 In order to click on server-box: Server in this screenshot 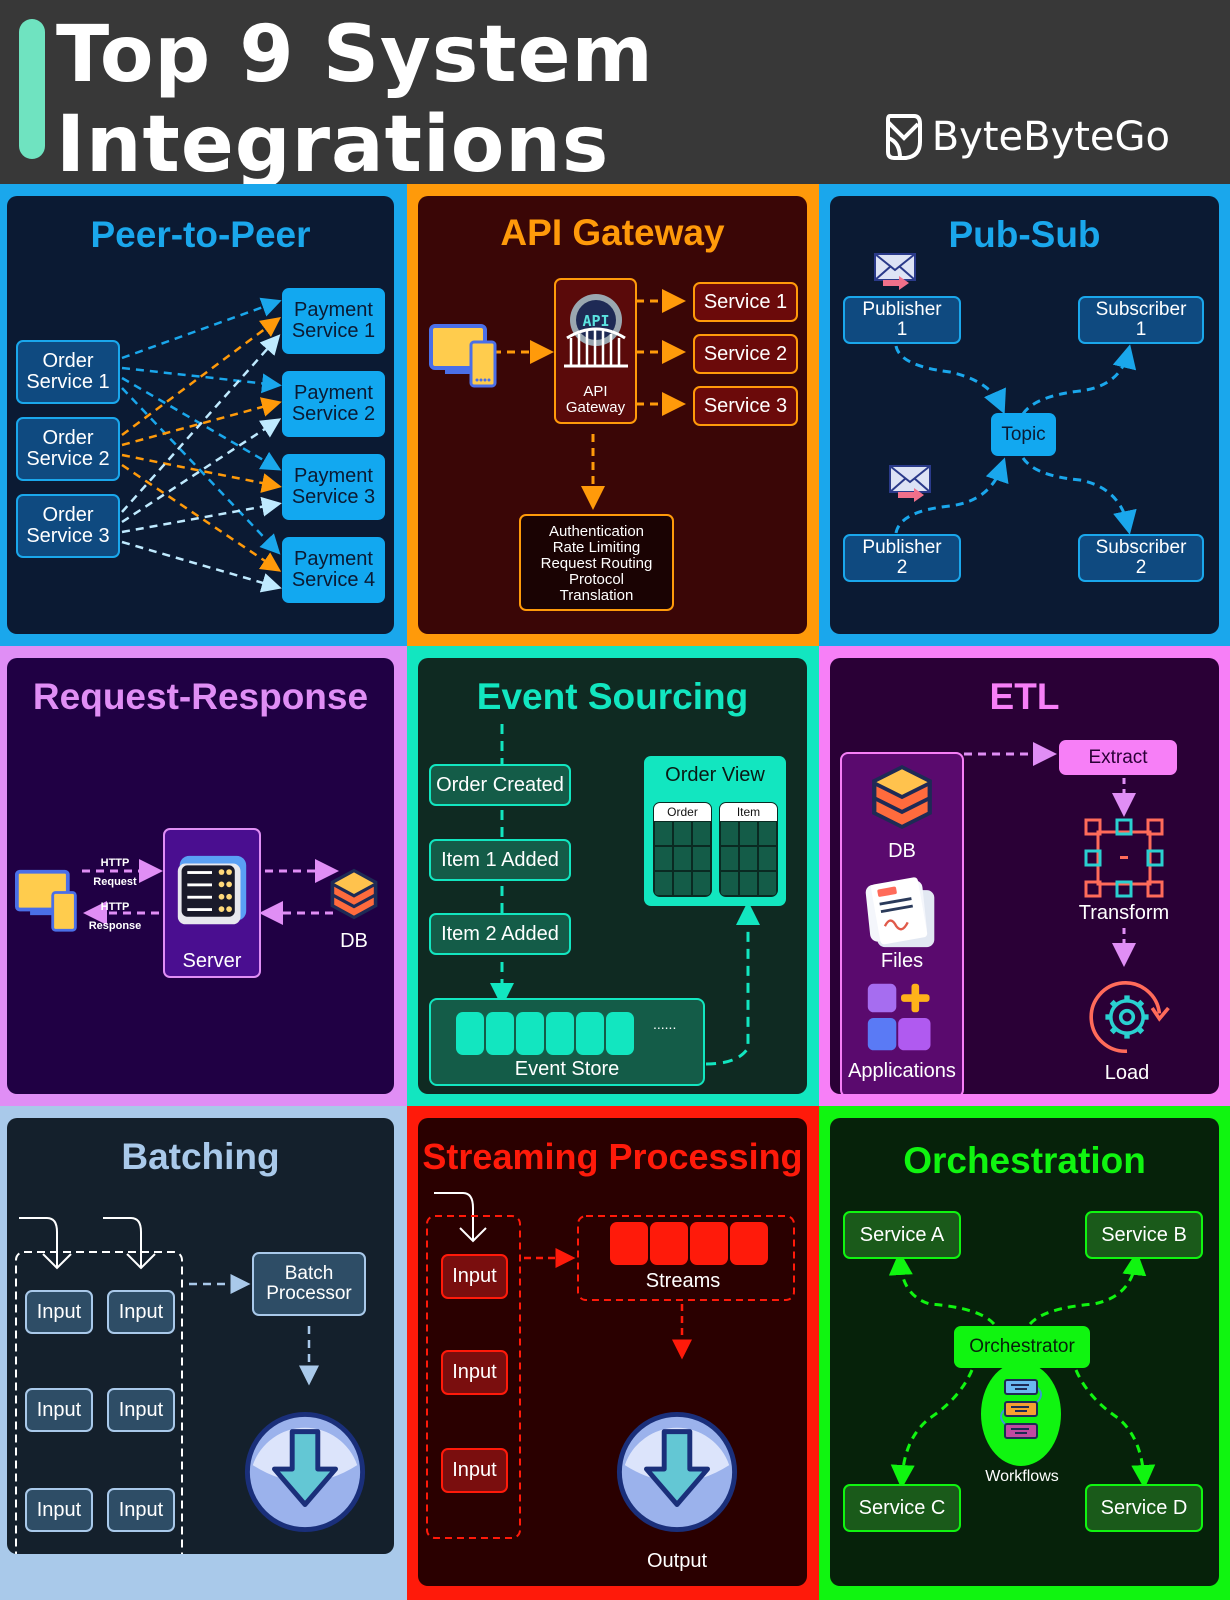, I will do `click(212, 903)`.